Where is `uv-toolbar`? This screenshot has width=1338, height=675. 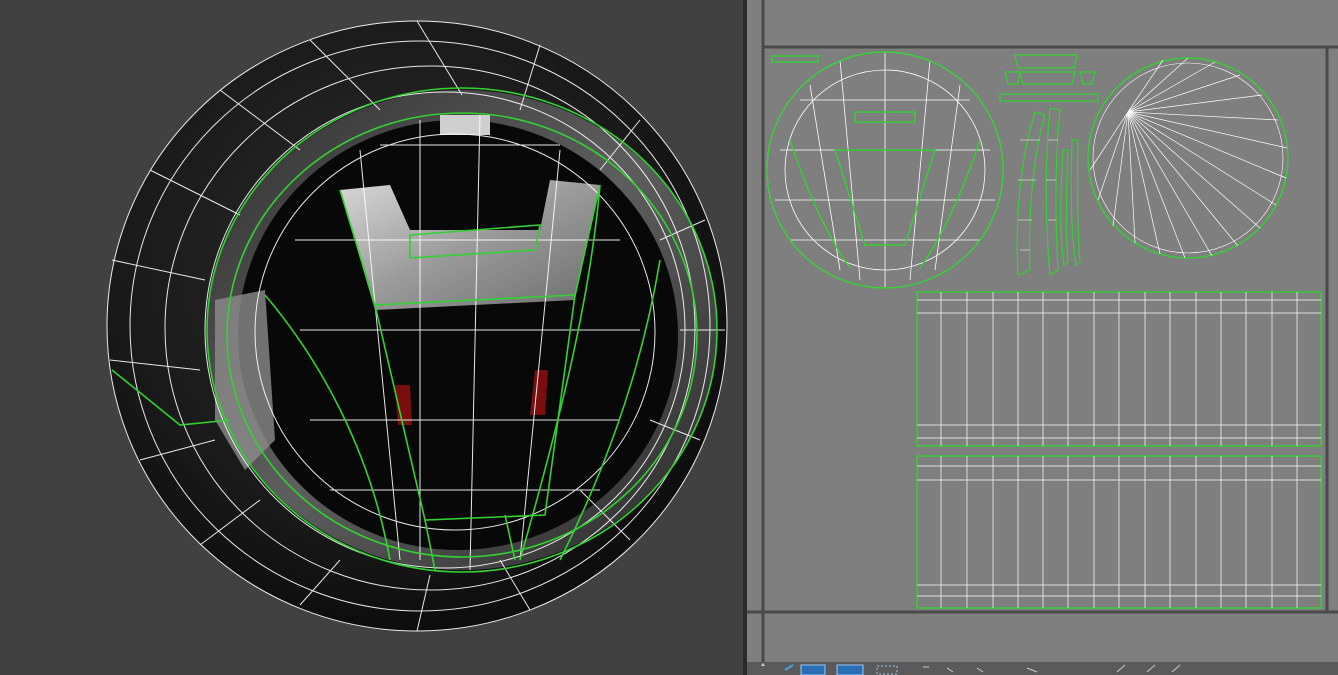 uv-toolbar is located at coordinates (1042, 668).